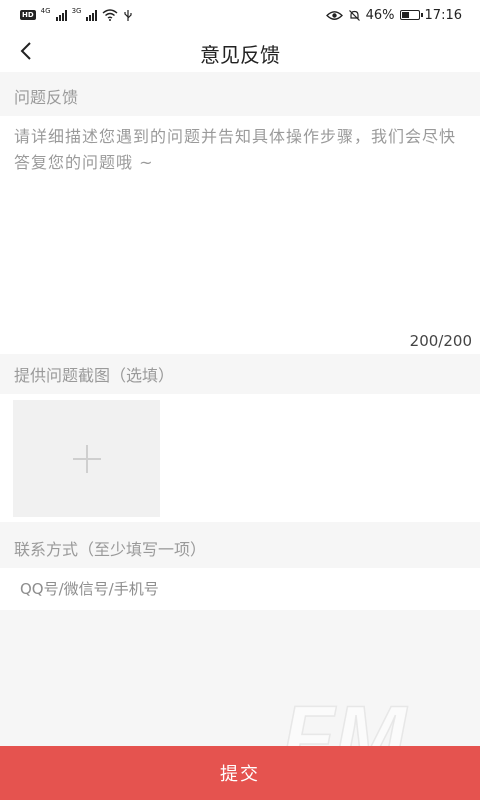 Image resolution: width=480 pixels, height=800 pixels. What do you see at coordinates (94, 375) in the screenshot?
I see `screenshot-section-label: 提供问题截图（选填）` at bounding box center [94, 375].